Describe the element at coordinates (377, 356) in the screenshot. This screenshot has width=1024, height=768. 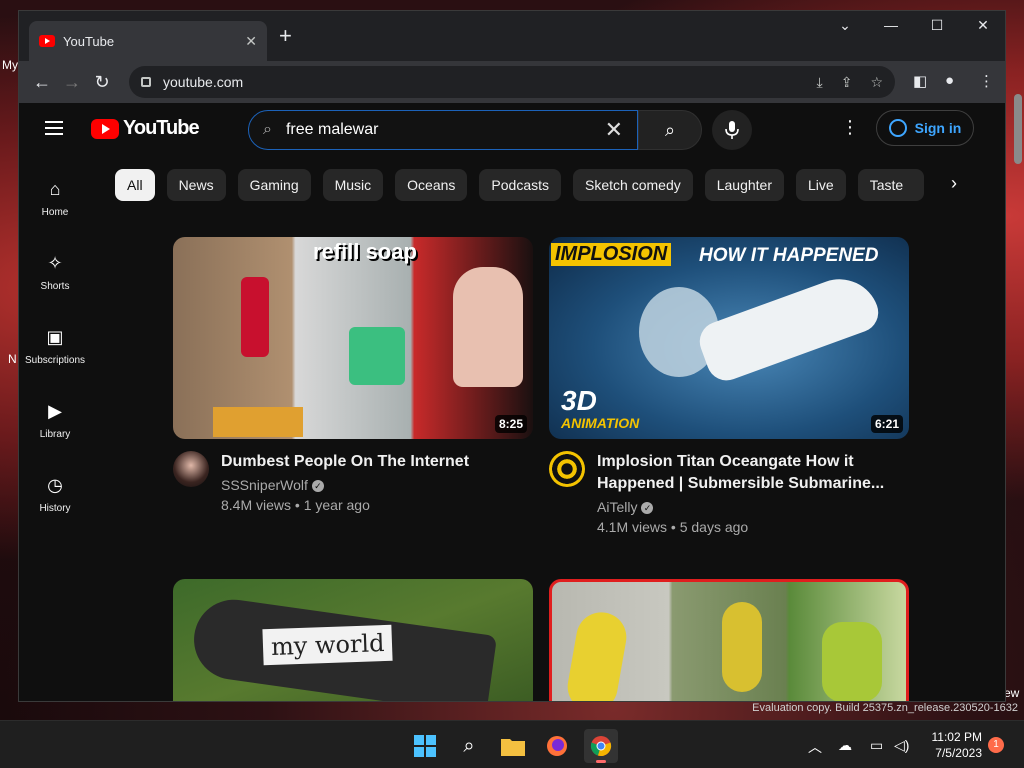
I see `soap-shape` at that location.